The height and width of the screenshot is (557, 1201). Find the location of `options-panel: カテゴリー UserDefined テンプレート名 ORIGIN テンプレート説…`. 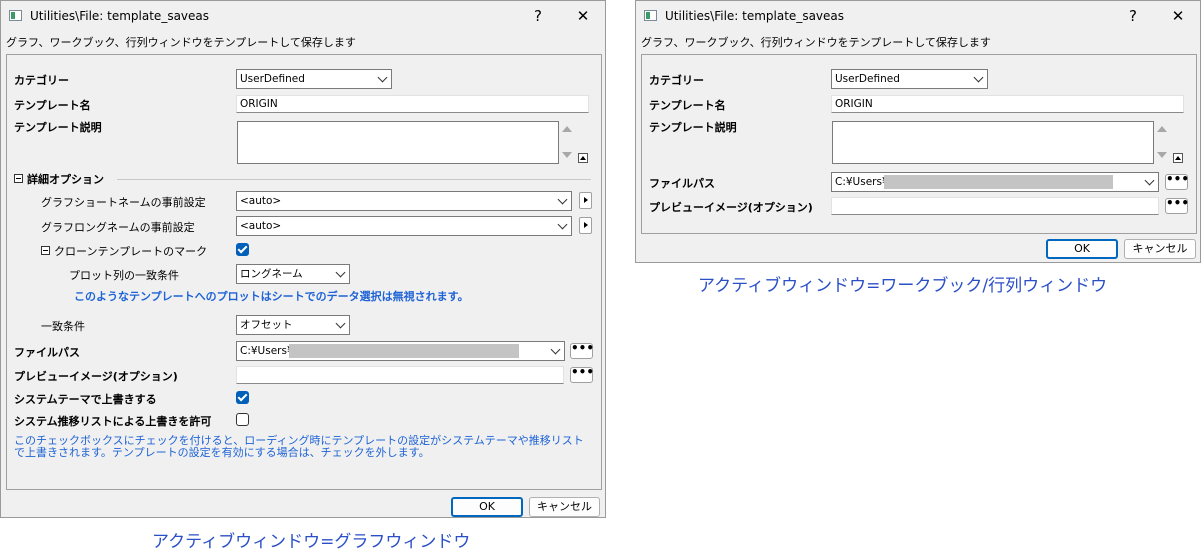

options-panel: カテゴリー UserDefined テンプレート名 ORIGIN テンプレート説… is located at coordinates (919, 144).